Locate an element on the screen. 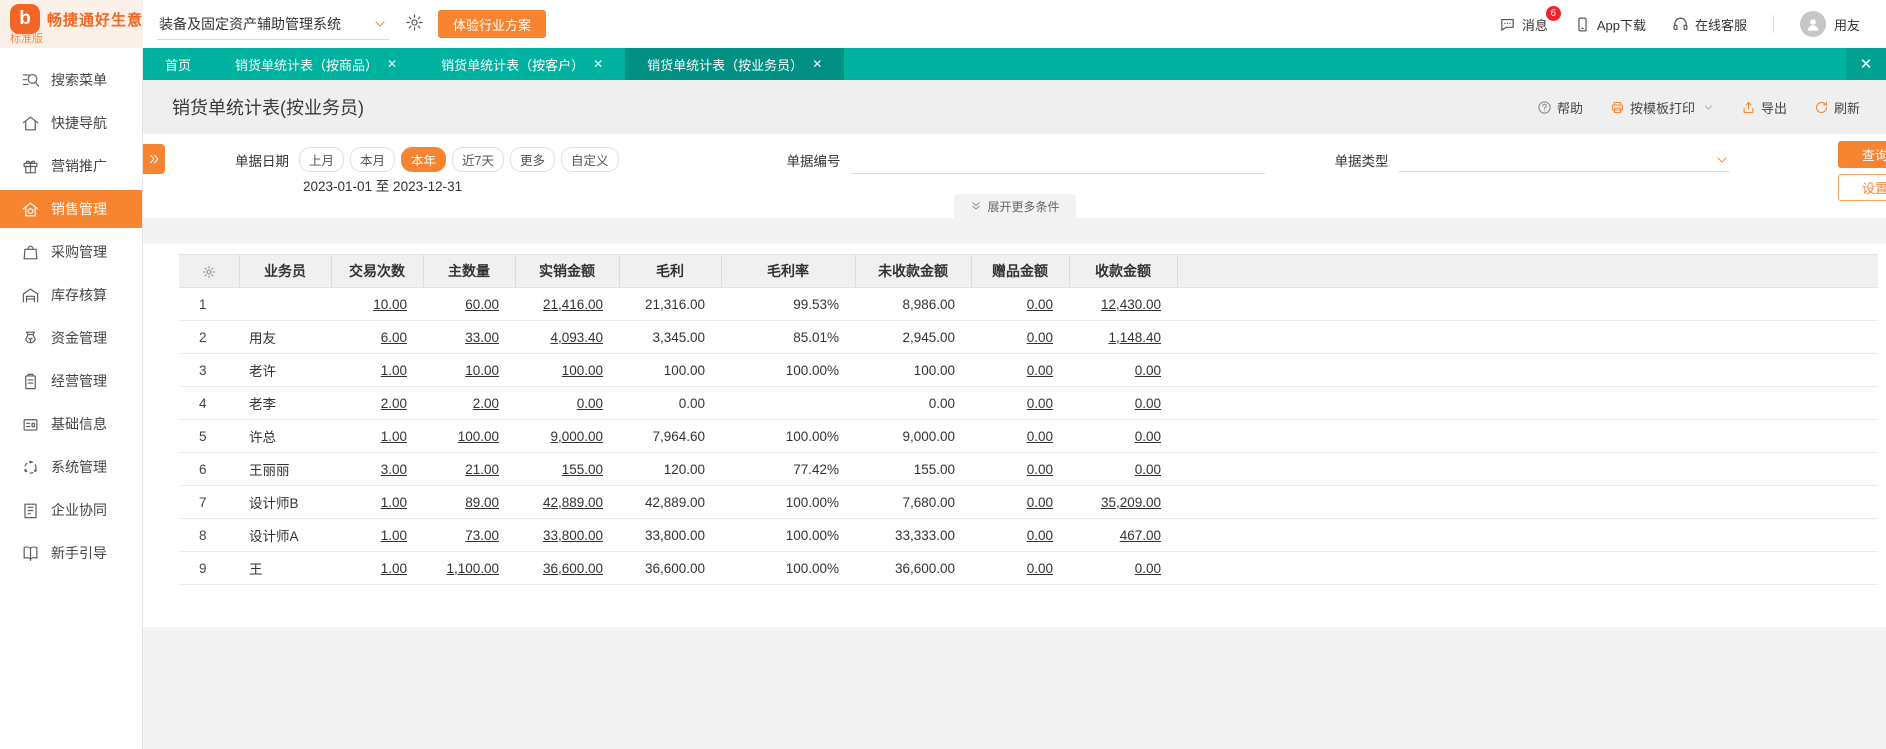 This screenshot has height=749, width=1886. help-button: 帮助 is located at coordinates (1560, 107).